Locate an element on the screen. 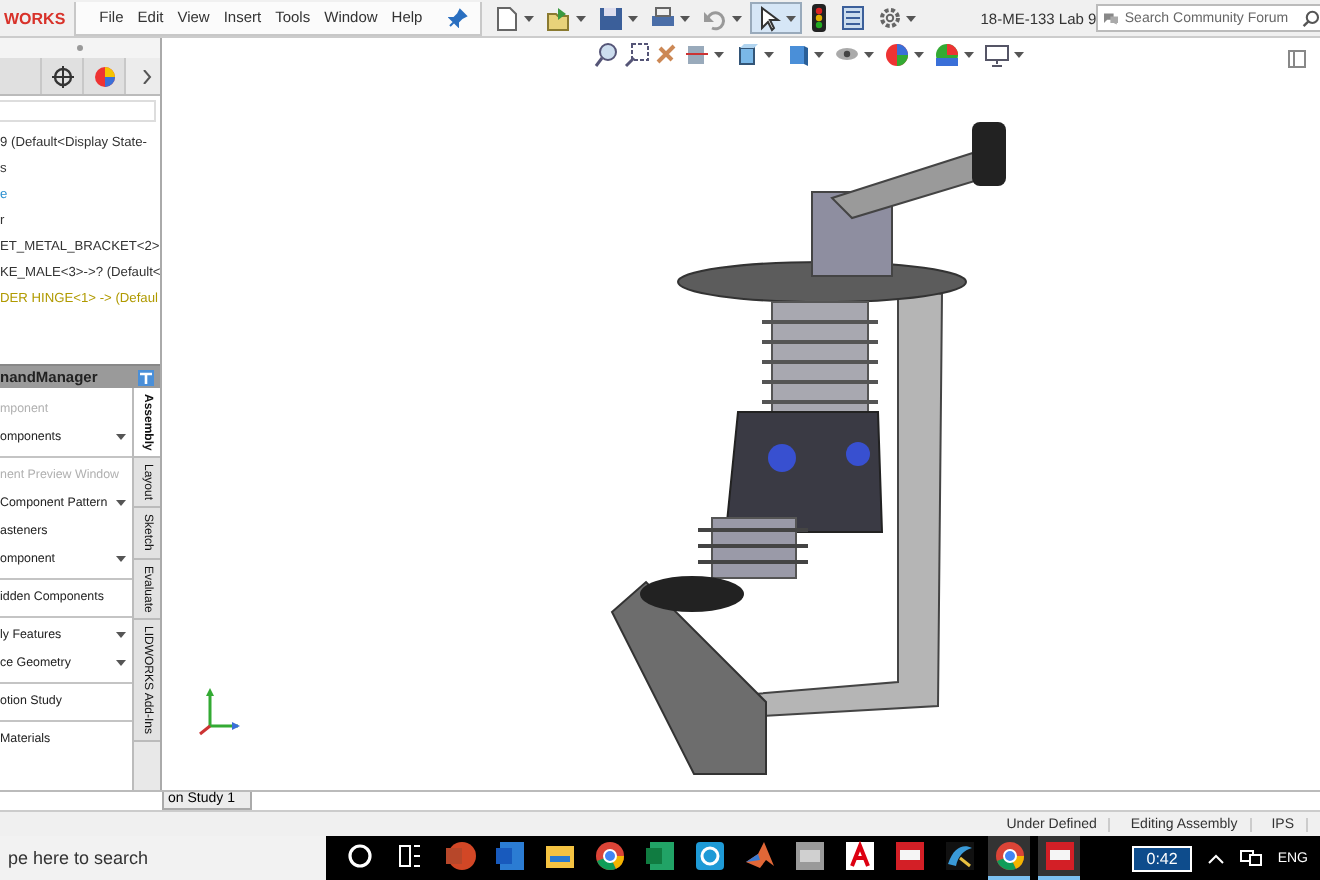 This screenshot has width=1320, height=880. zoom-area-icon is located at coordinates (637, 55).